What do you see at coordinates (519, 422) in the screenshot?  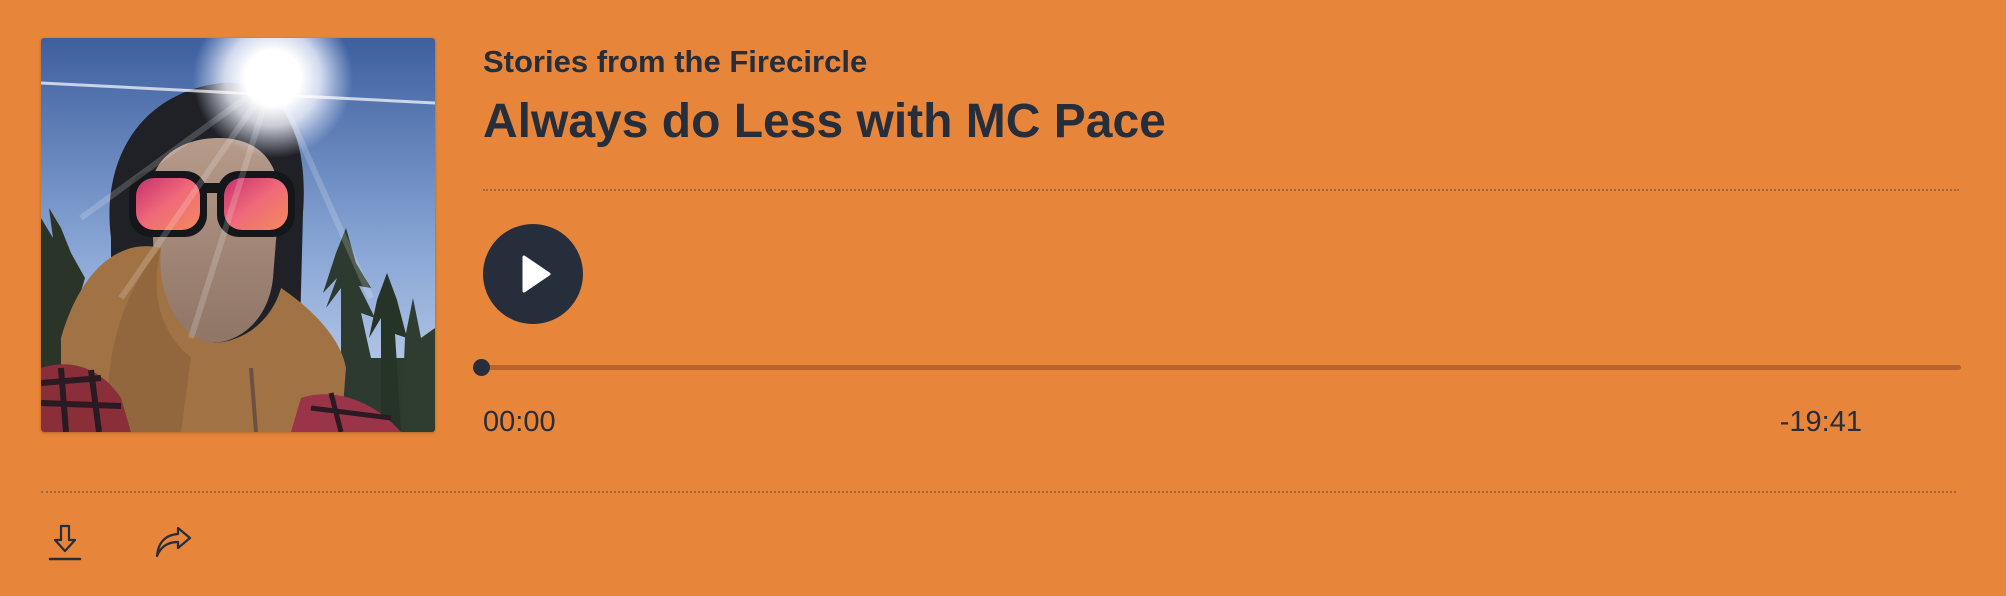 I see `elapsed-time: 00:00` at bounding box center [519, 422].